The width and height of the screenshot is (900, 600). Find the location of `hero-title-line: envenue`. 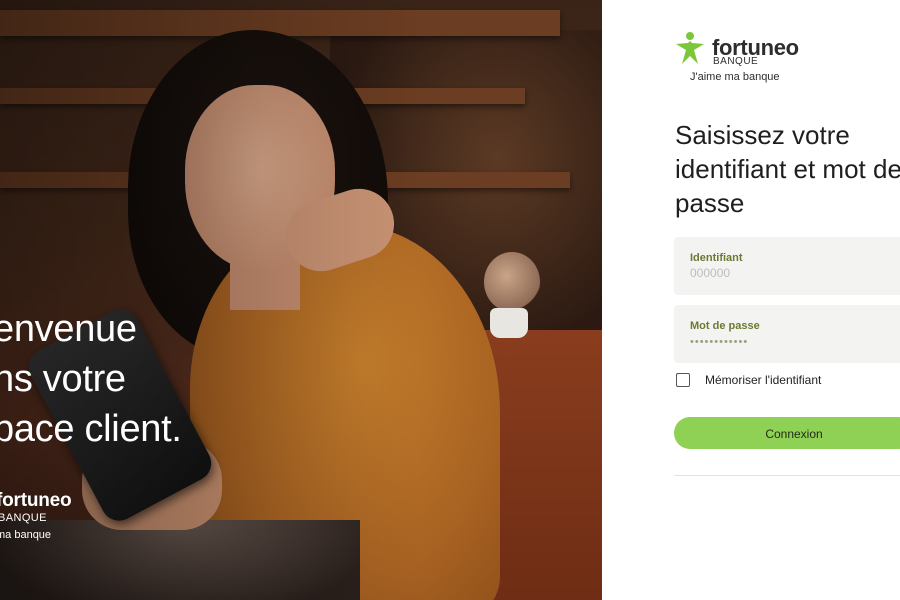

hero-title-line: envenue is located at coordinates (68, 329).